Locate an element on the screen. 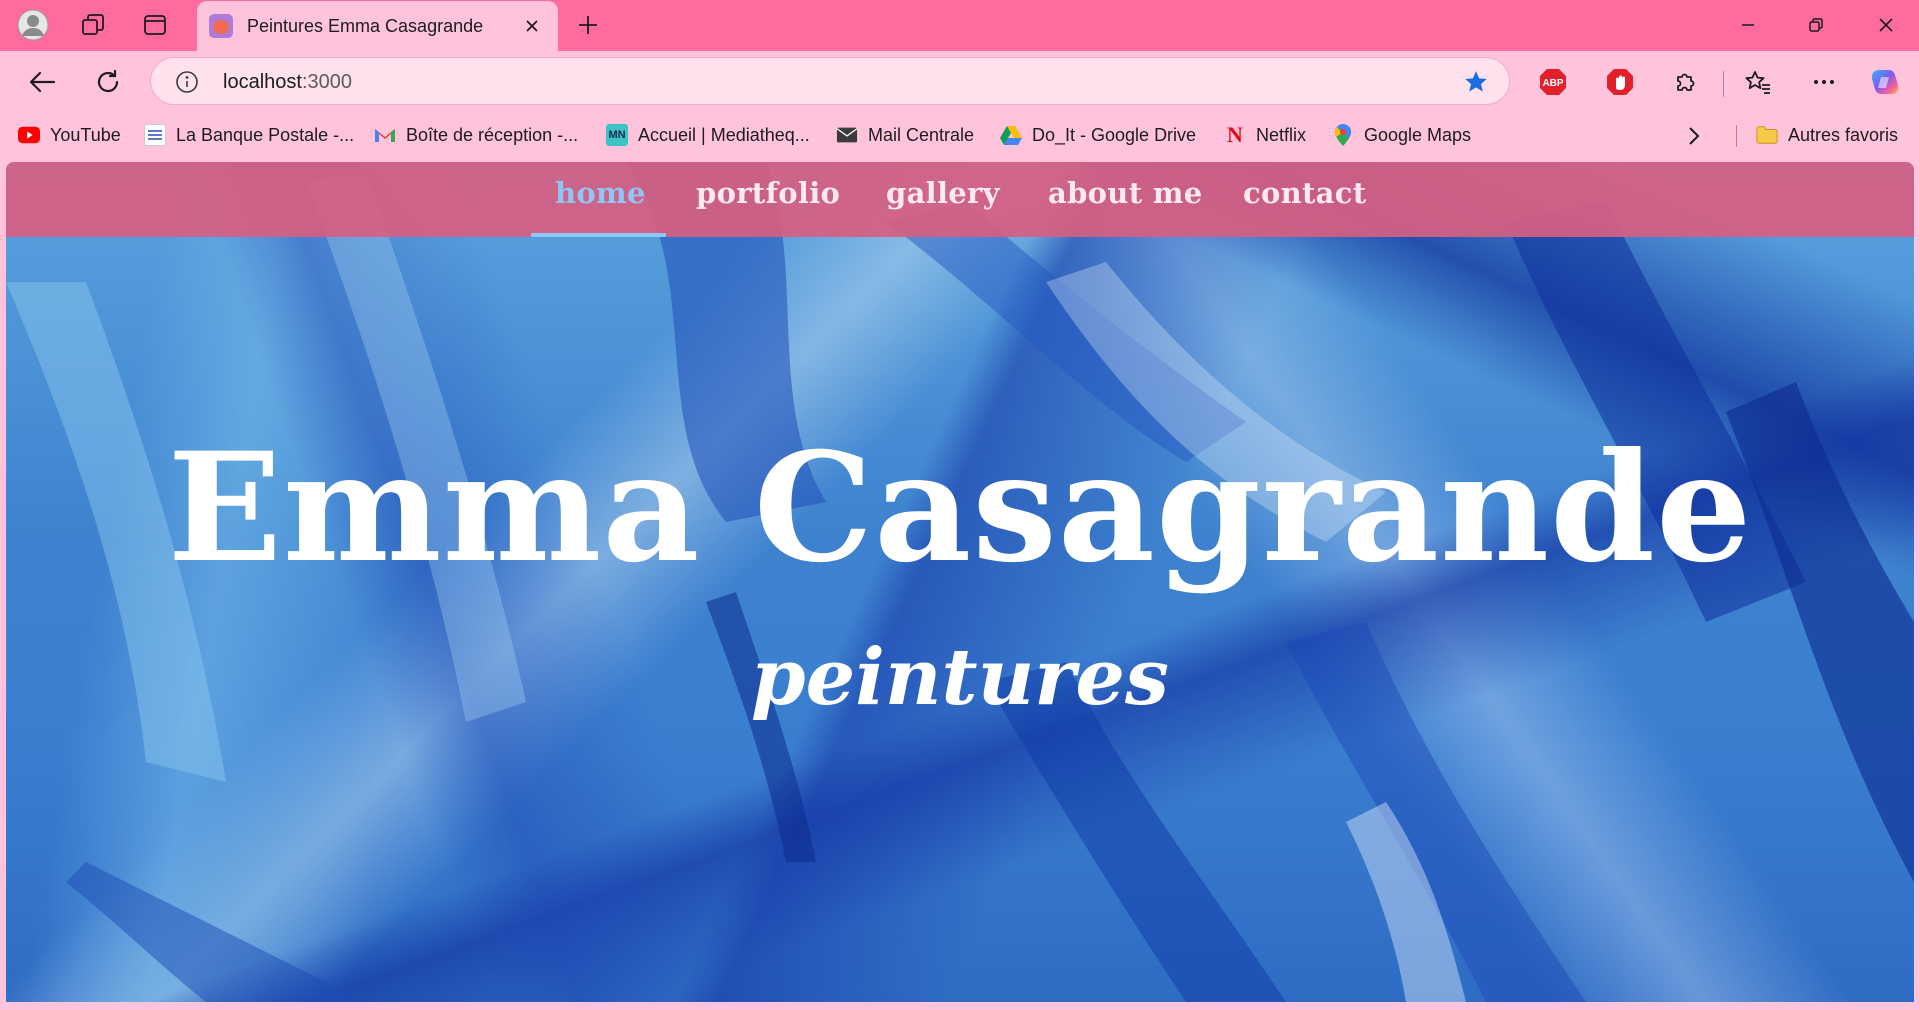 This screenshot has height=1010, width=1919. new-tab-icon is located at coordinates (588, 25).